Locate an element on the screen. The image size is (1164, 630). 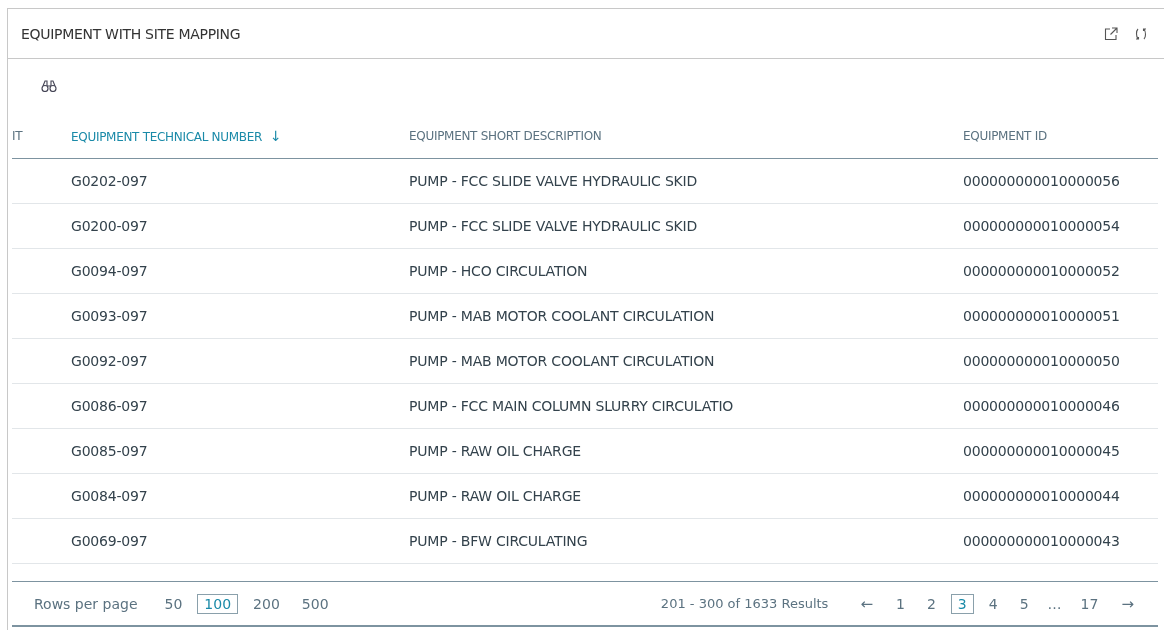
table-cell-text: PUMP - HCO CIRCULATION is located at coordinates (499, 271).